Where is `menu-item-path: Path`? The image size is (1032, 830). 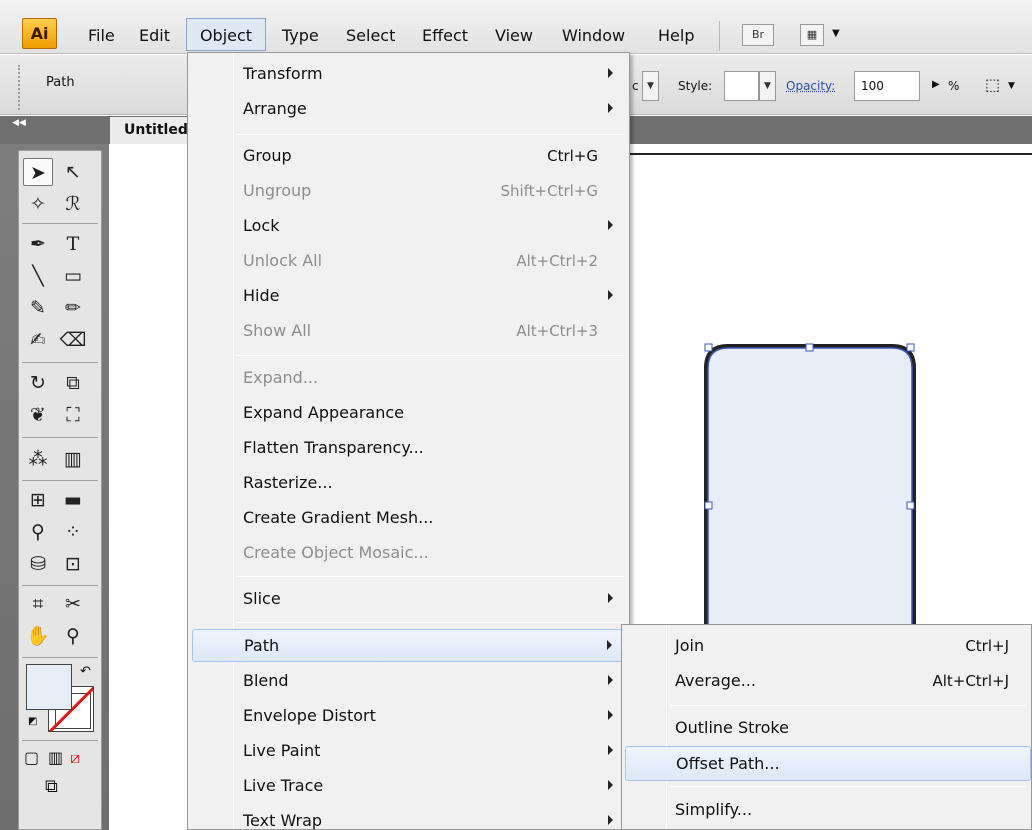 menu-item-path: Path is located at coordinates (409, 645).